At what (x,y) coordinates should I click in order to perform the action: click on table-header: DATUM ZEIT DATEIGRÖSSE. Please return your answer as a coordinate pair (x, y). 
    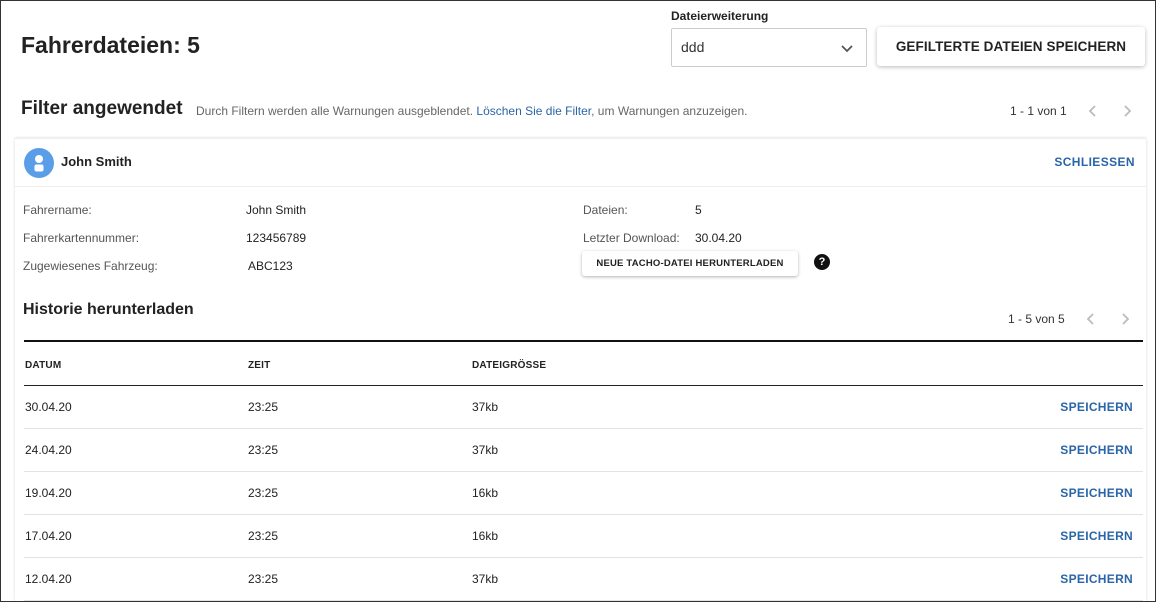
    Looking at the image, I should click on (583, 363).